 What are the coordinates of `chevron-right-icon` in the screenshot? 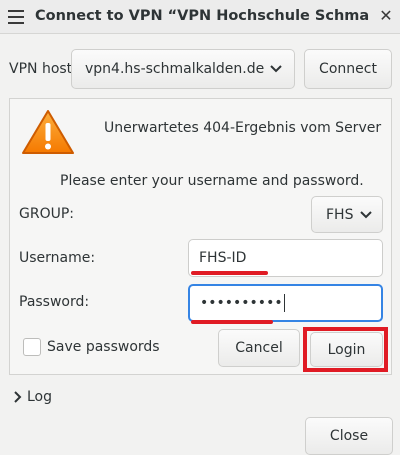 It's located at (18, 397).